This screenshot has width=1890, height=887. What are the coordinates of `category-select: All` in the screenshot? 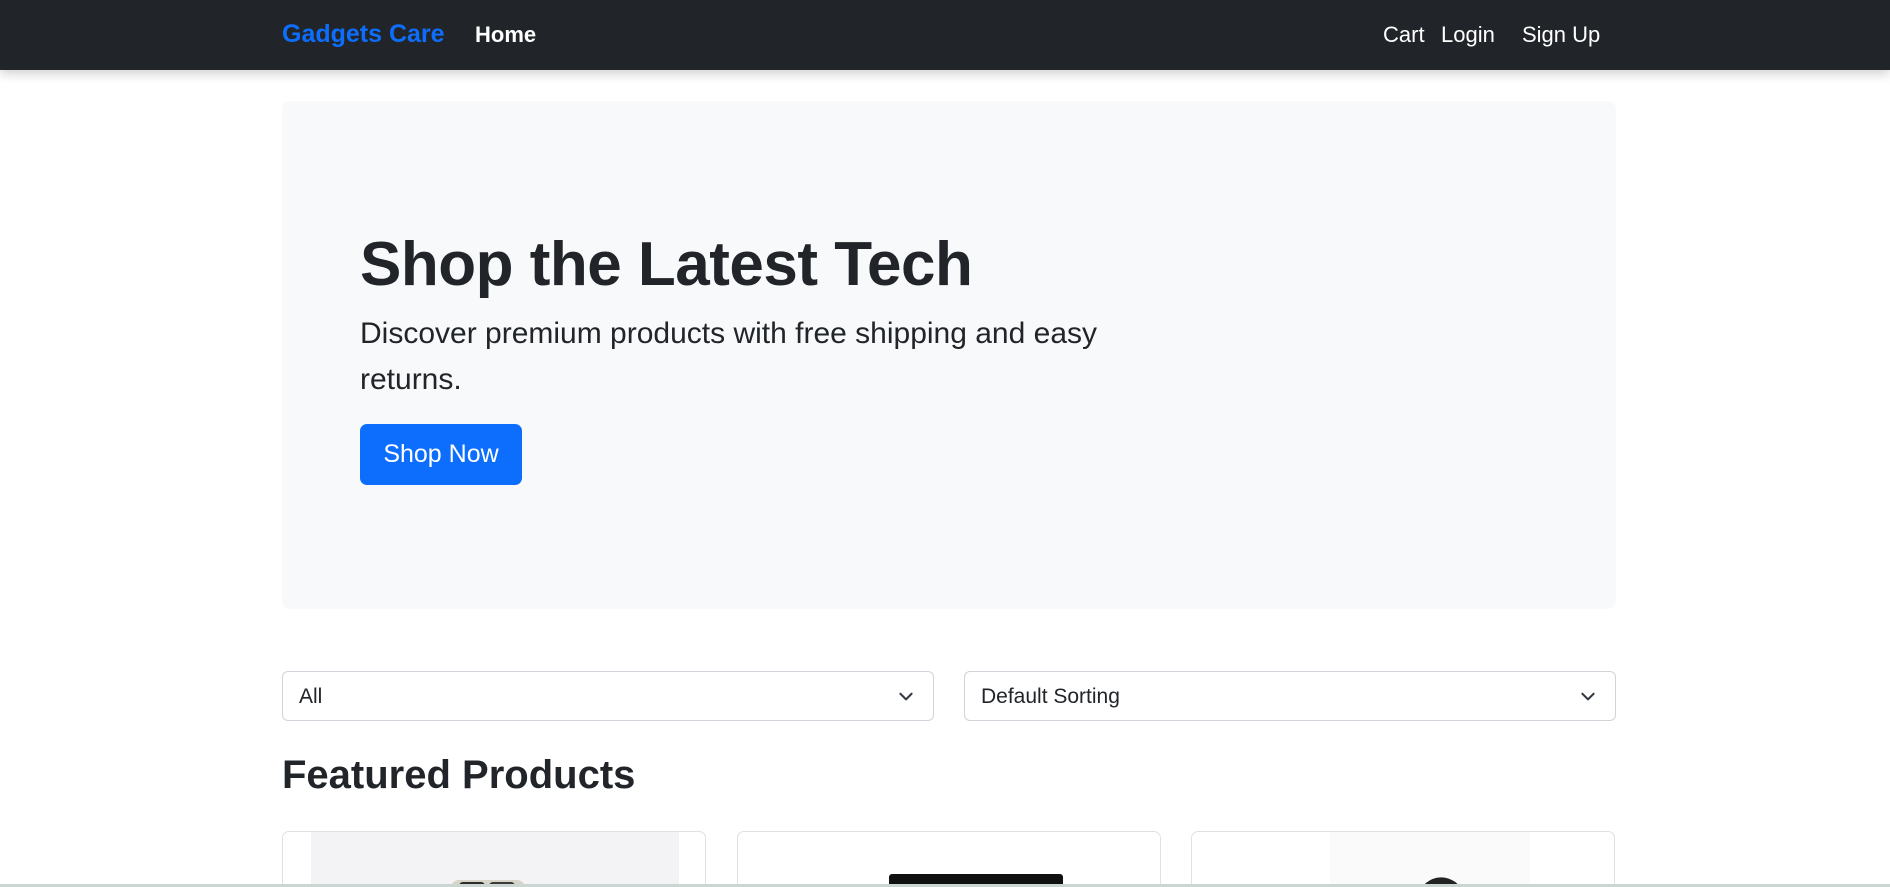 It's located at (608, 696).